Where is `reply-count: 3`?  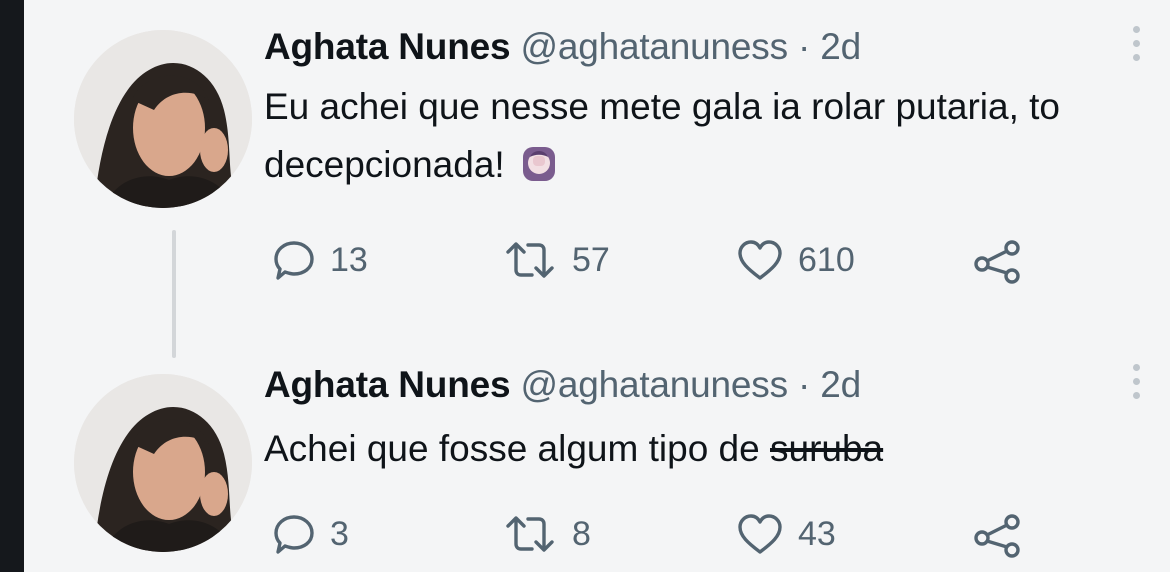
reply-count: 3 is located at coordinates (339, 533).